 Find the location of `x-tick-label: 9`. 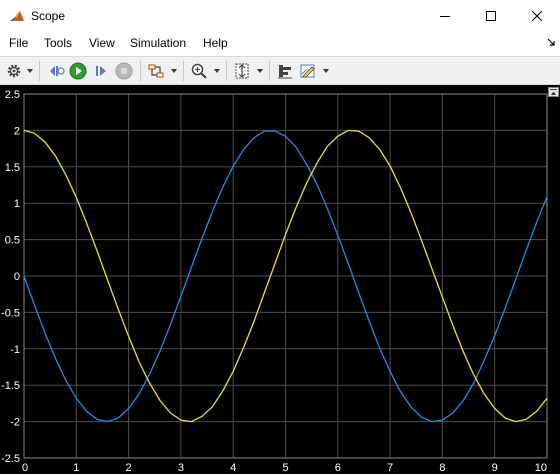

x-tick-label: 9 is located at coordinates (495, 468).